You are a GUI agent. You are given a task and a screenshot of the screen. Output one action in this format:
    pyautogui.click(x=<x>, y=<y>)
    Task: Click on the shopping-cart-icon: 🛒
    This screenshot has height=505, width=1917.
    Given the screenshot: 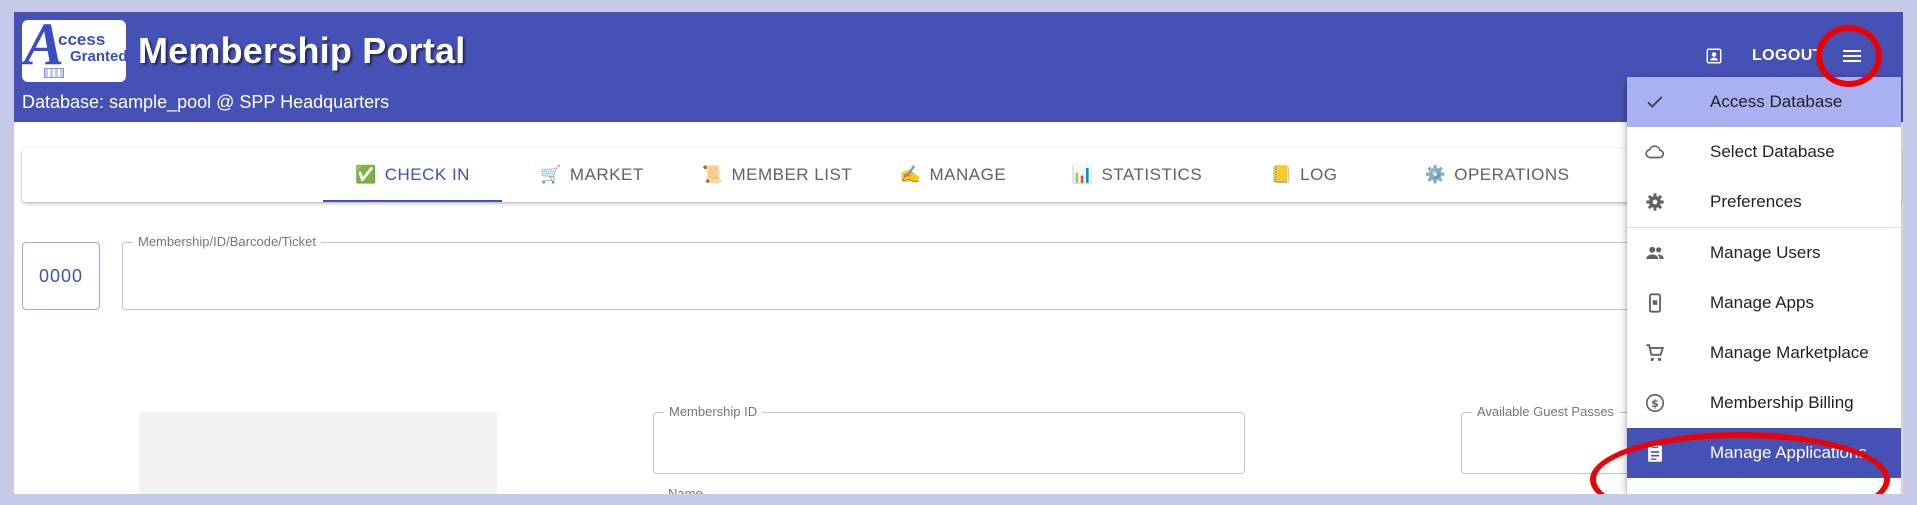 What is the action you would take?
    pyautogui.click(x=551, y=174)
    